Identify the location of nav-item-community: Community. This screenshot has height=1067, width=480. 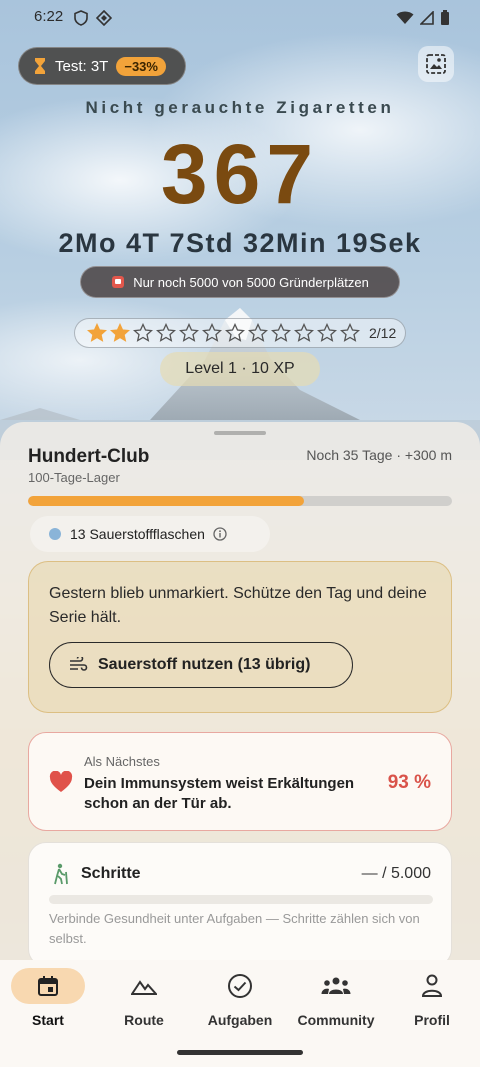
(336, 1003).